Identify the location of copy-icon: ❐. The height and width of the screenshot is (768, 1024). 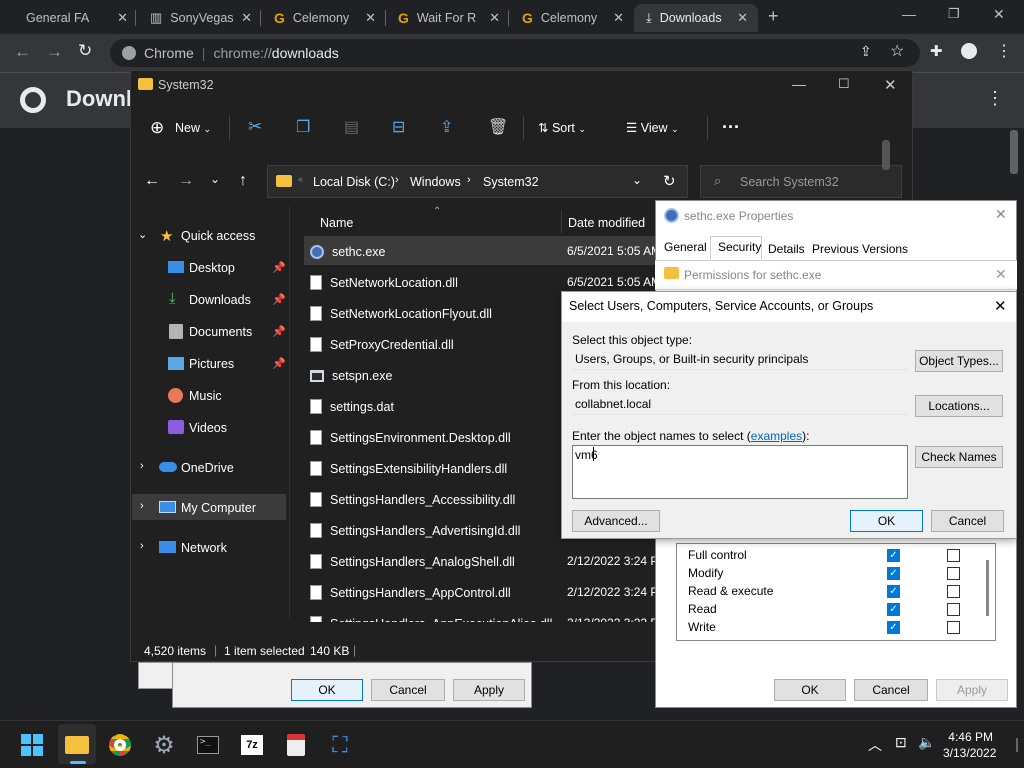
(303, 127).